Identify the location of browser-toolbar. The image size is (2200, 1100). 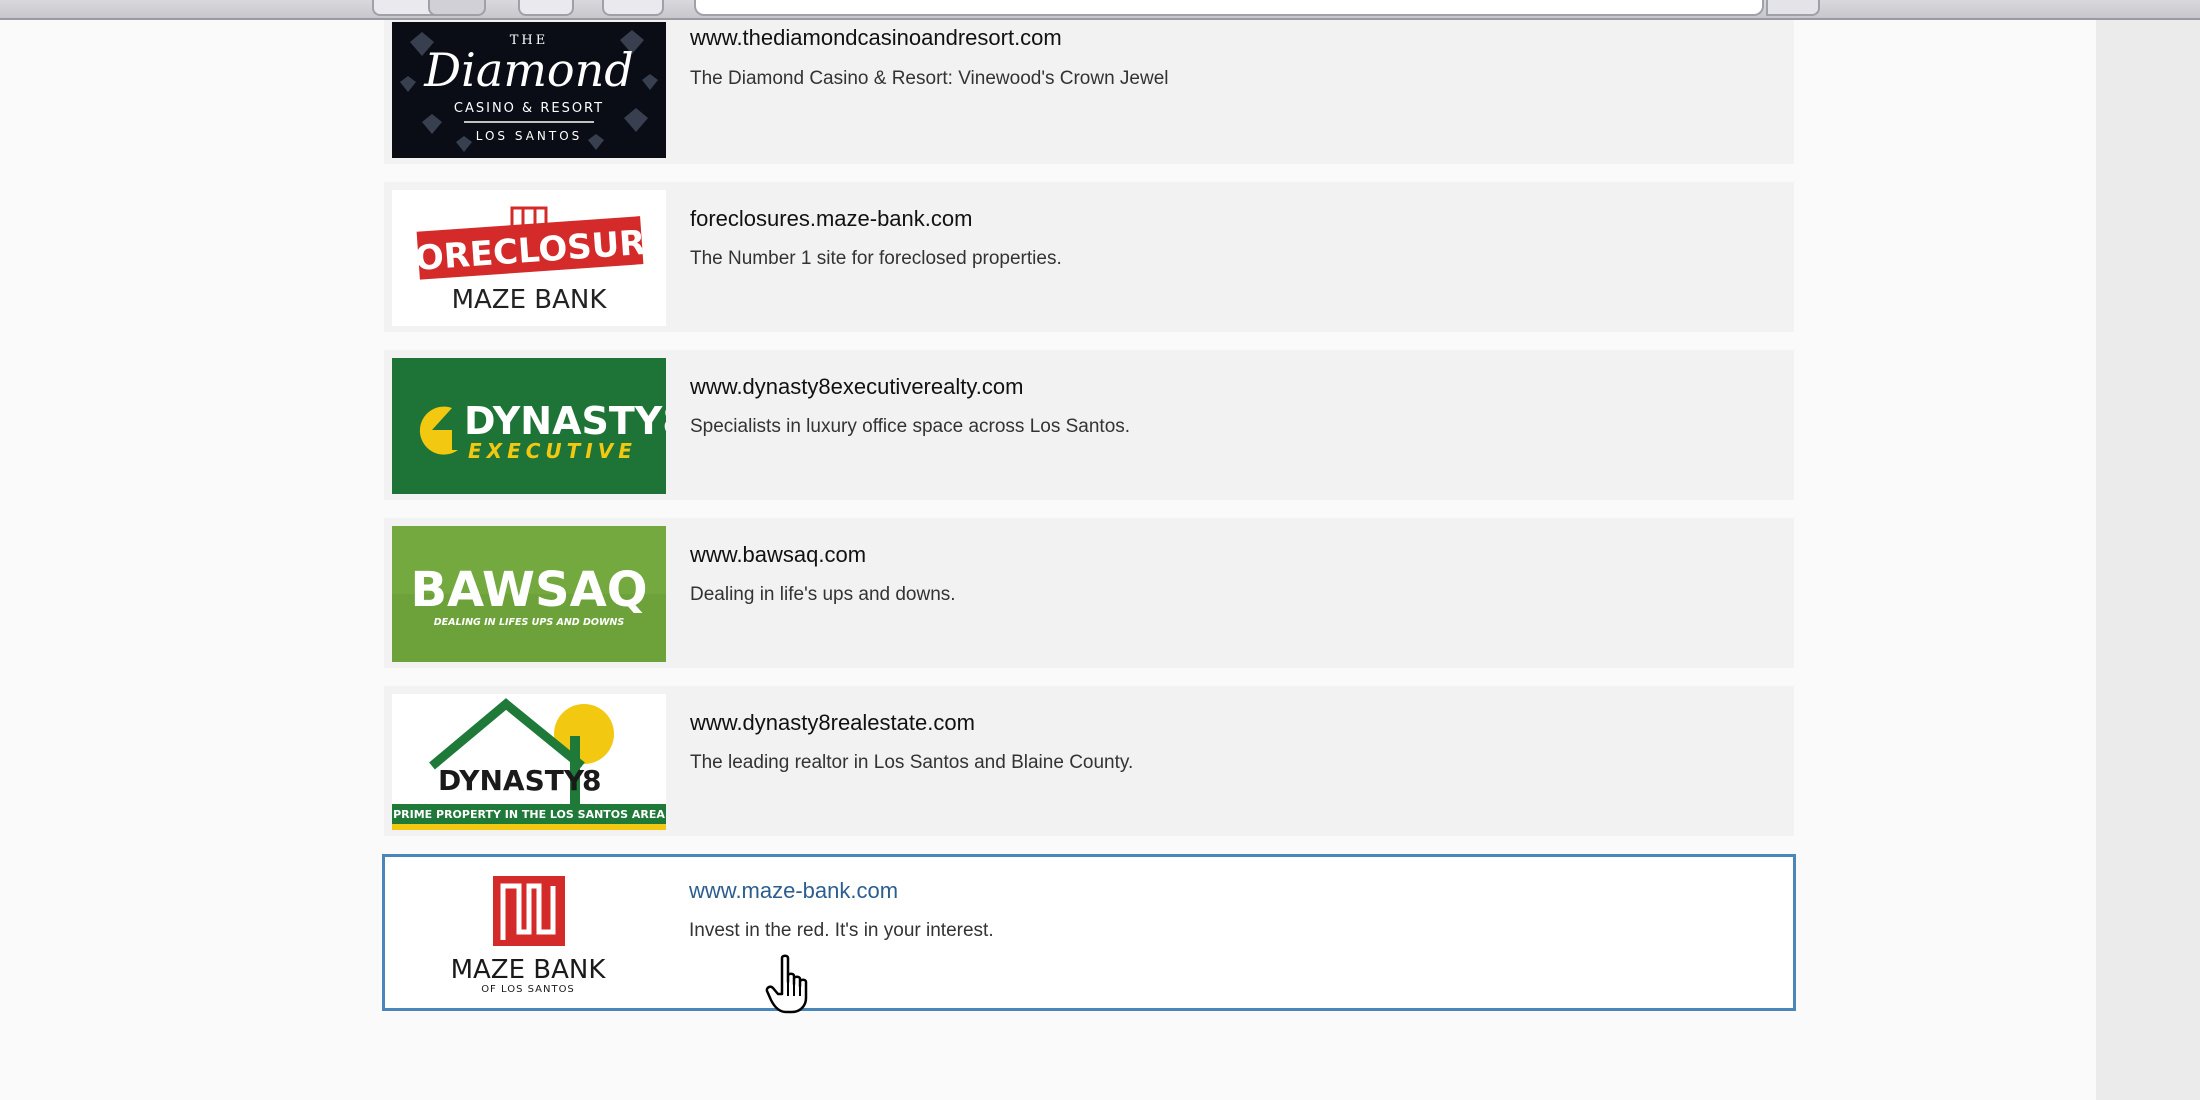
(1100, 10).